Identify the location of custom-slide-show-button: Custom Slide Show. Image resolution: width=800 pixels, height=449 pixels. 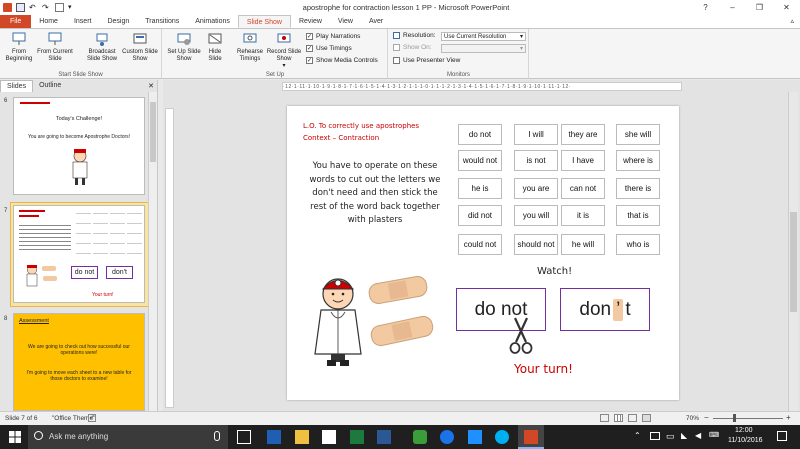
(140, 47).